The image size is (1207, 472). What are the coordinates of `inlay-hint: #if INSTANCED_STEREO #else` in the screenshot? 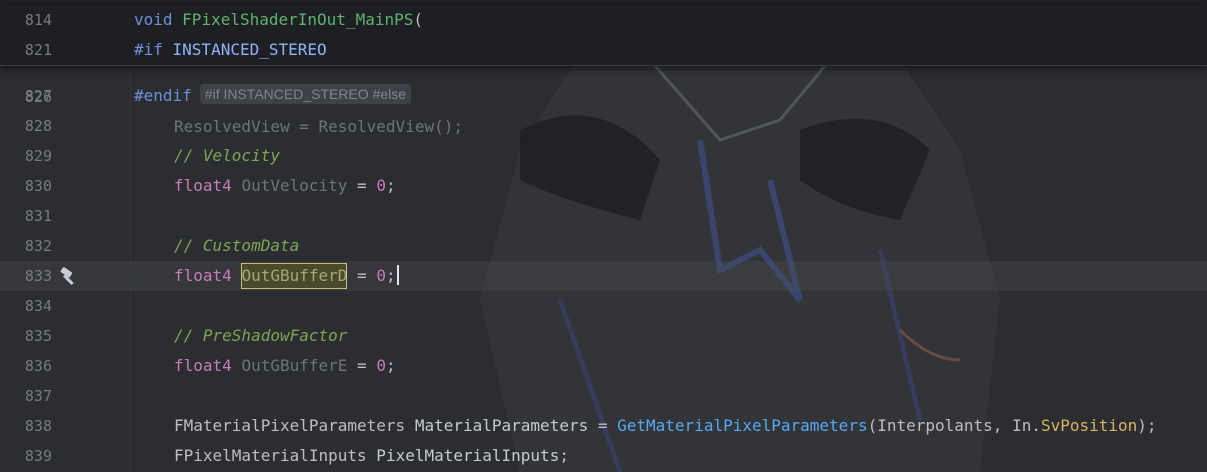 It's located at (305, 94).